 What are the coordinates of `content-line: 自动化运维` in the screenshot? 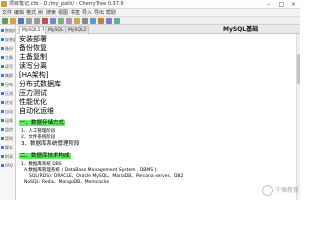 It's located at (36, 111).